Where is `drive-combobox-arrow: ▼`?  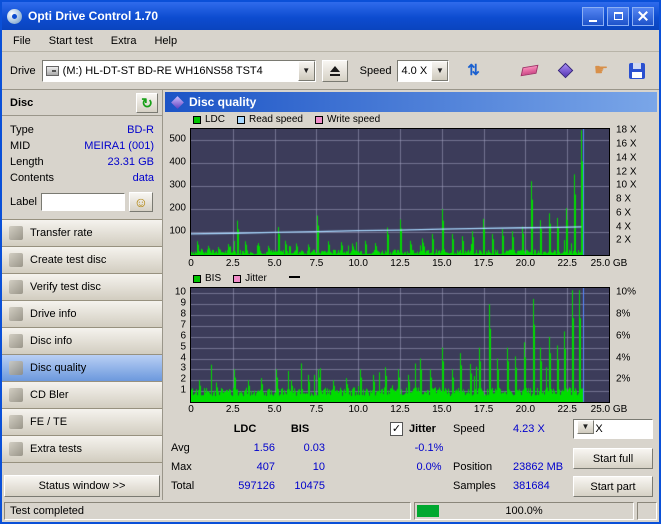
drive-combobox-arrow: ▼ is located at coordinates (306, 70).